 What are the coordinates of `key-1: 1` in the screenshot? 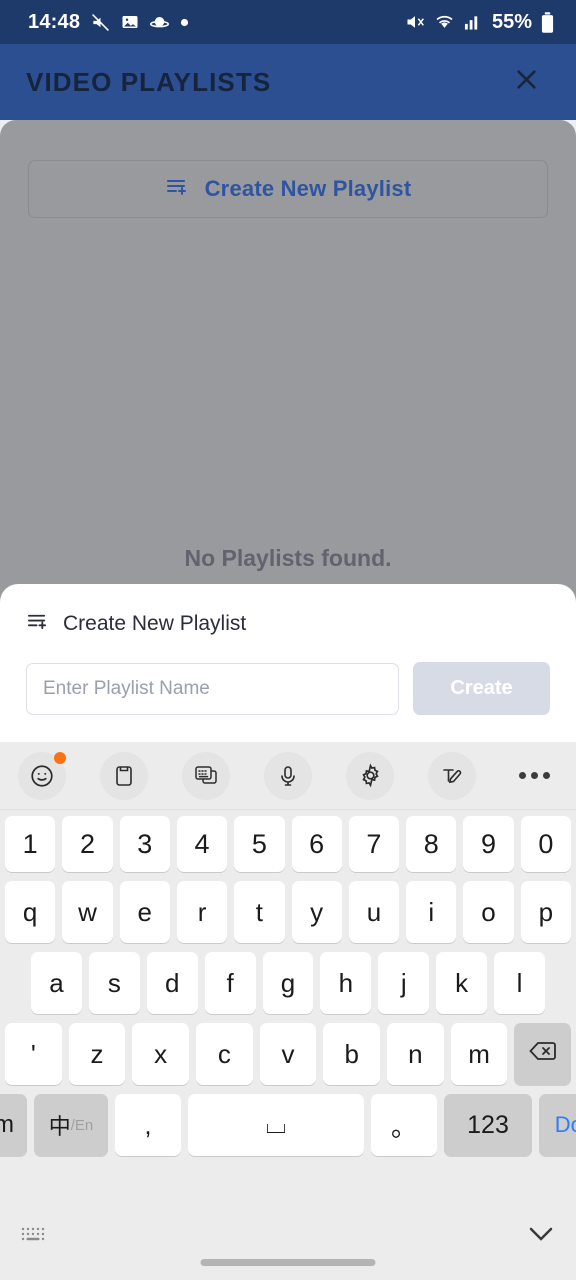 It's located at (30, 844).